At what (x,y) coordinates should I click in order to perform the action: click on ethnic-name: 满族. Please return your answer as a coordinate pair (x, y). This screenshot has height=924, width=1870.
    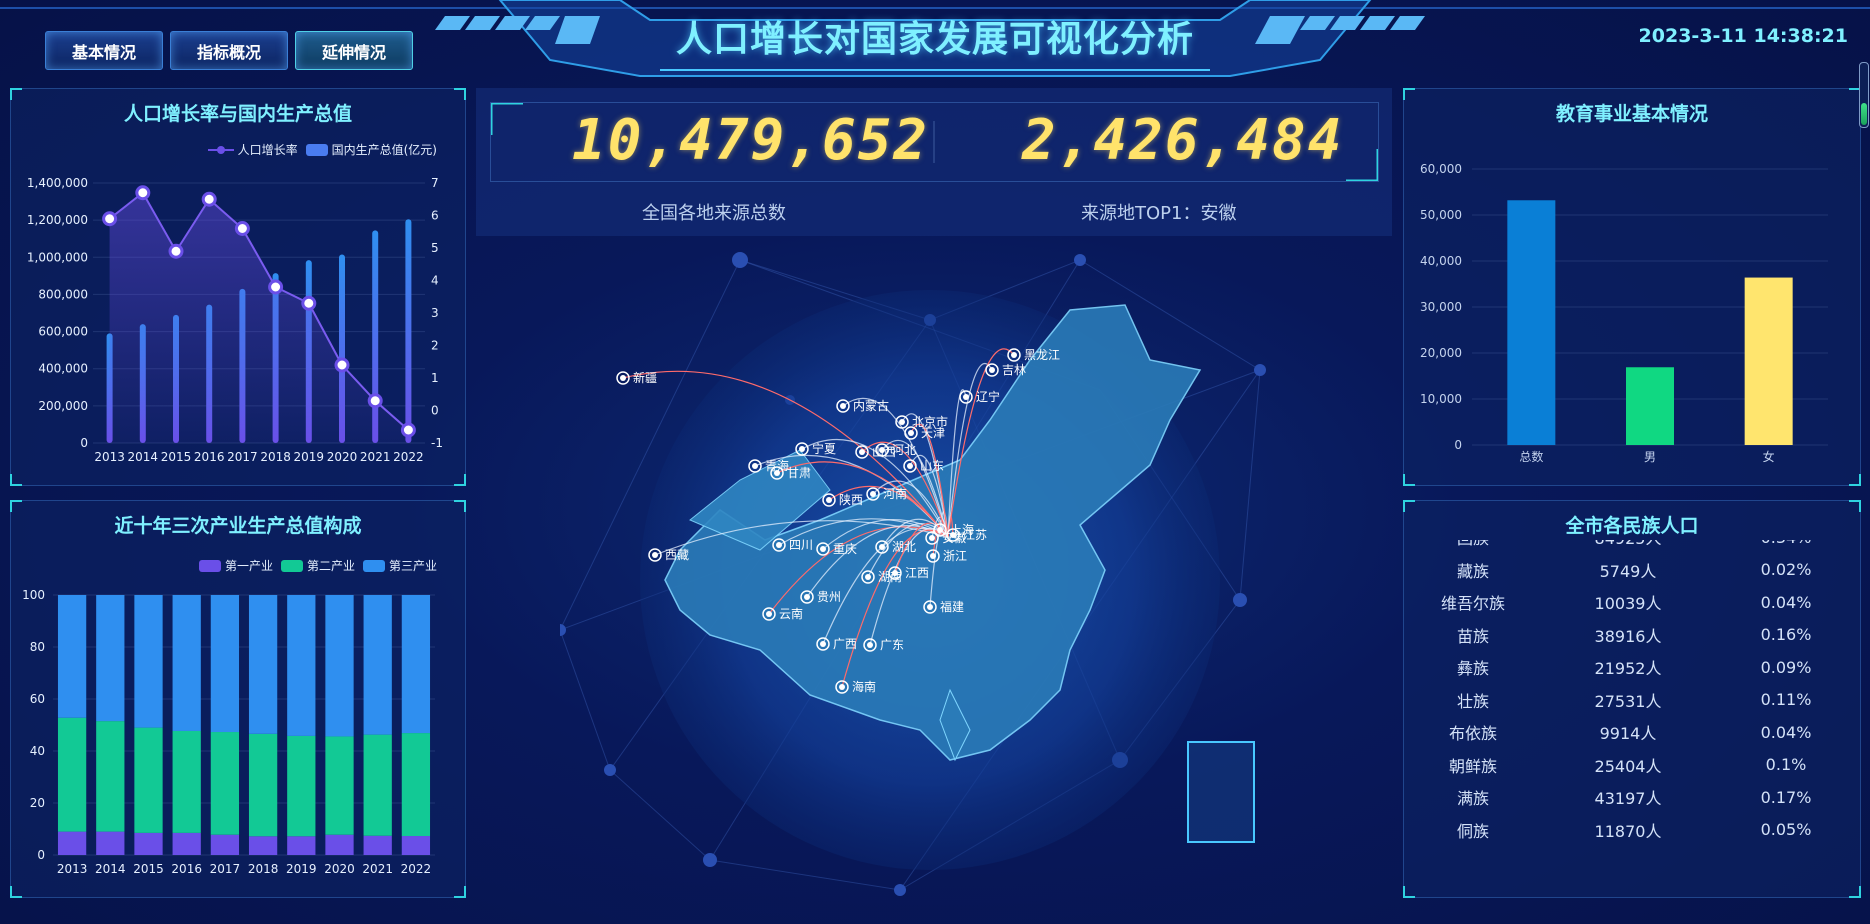
    Looking at the image, I should click on (1472, 799).